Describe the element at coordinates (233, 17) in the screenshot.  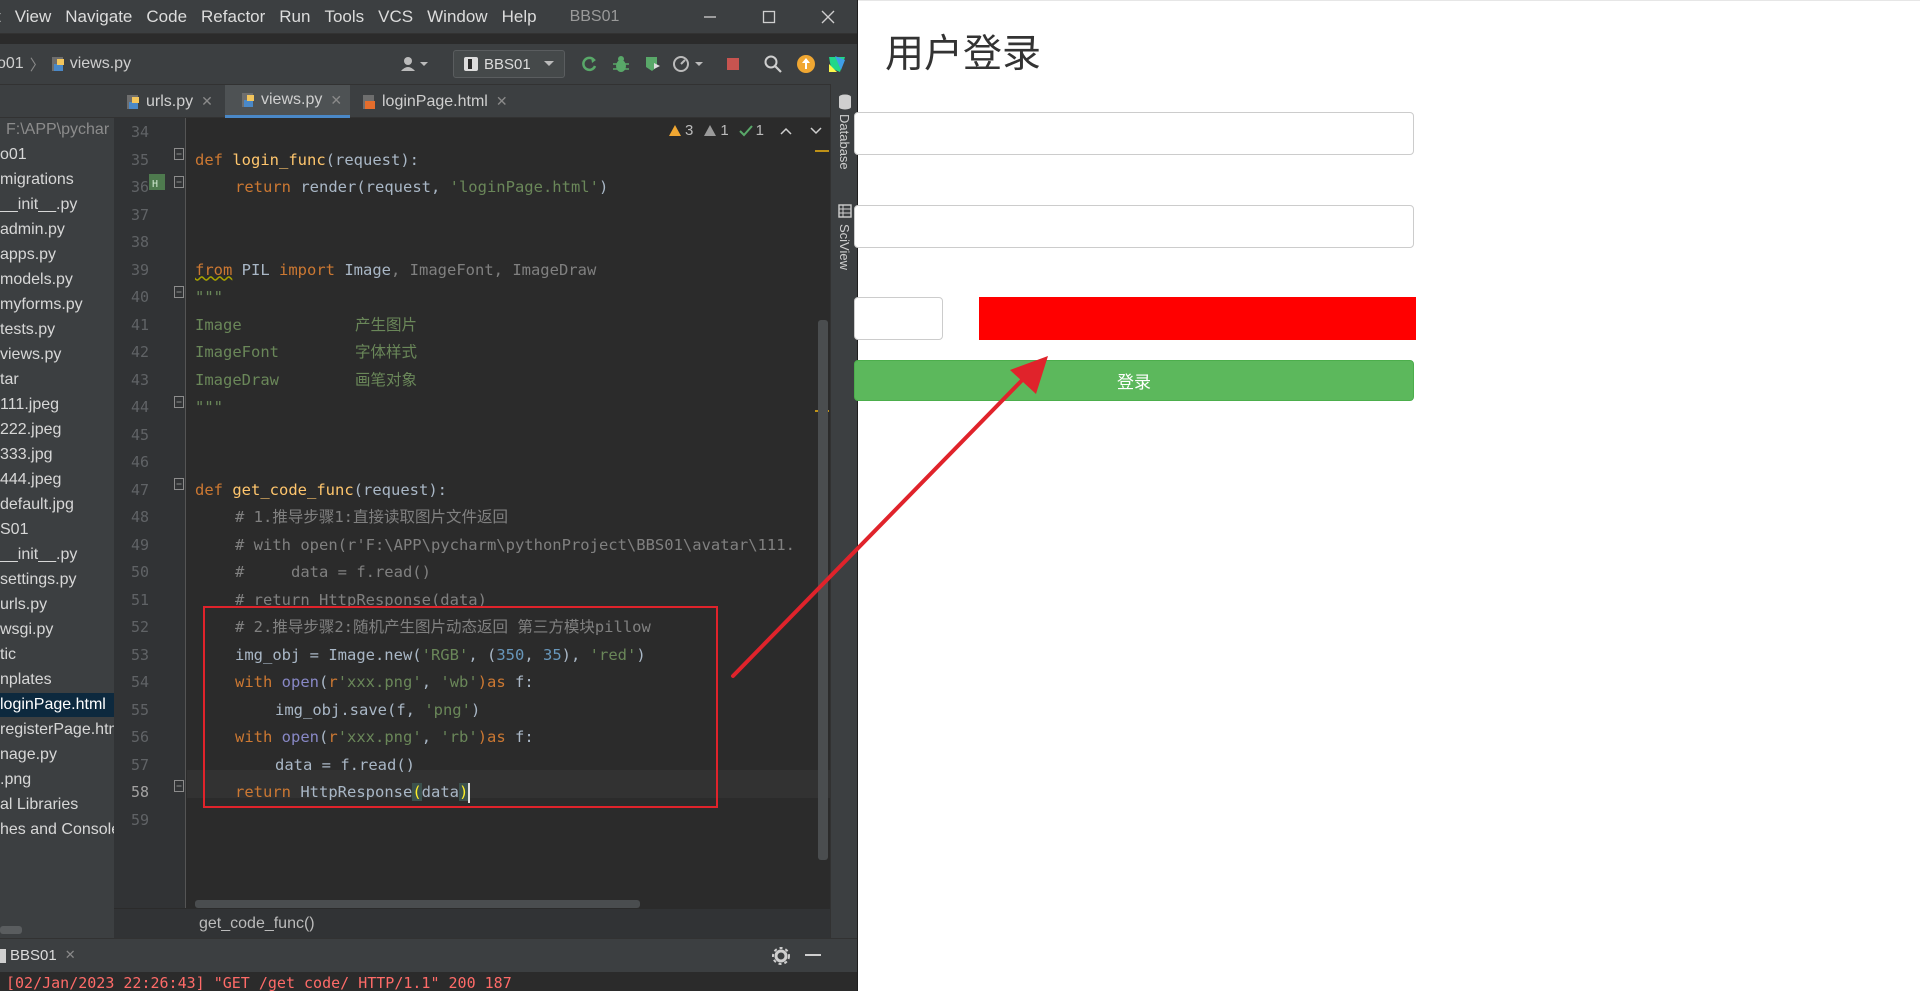
I see `menu-refactor: Refactor` at that location.